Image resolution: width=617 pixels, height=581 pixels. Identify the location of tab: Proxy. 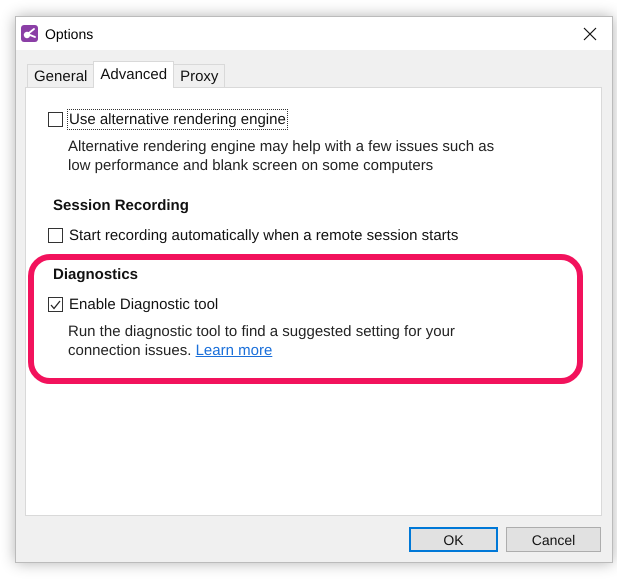
(199, 76).